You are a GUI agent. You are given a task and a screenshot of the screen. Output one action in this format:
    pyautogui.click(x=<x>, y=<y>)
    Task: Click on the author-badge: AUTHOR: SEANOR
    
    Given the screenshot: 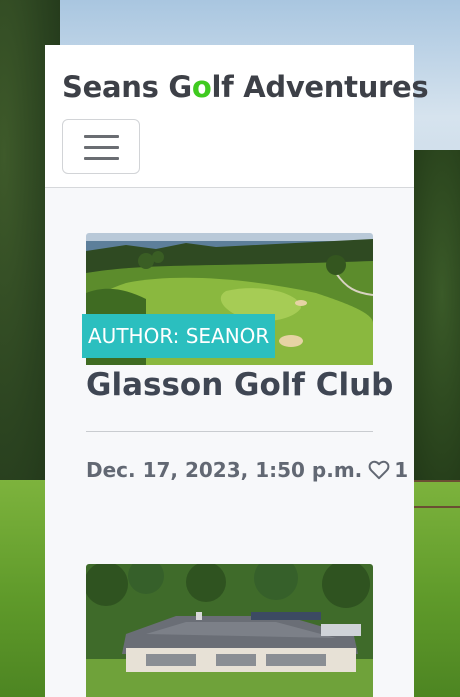 What is the action you would take?
    pyautogui.click(x=179, y=336)
    